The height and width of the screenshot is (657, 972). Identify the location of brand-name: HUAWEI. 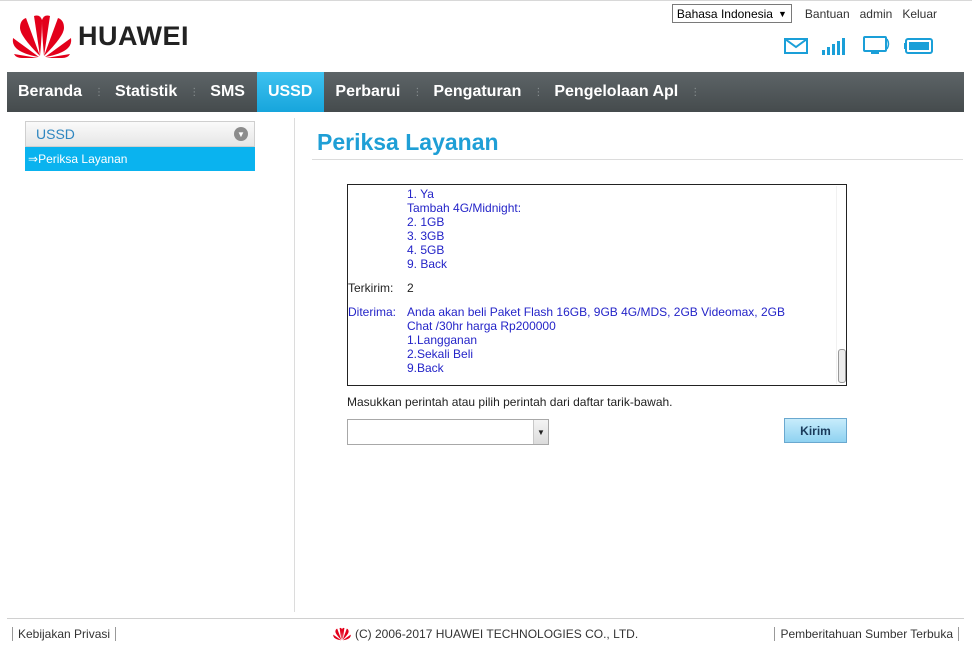
(133, 35).